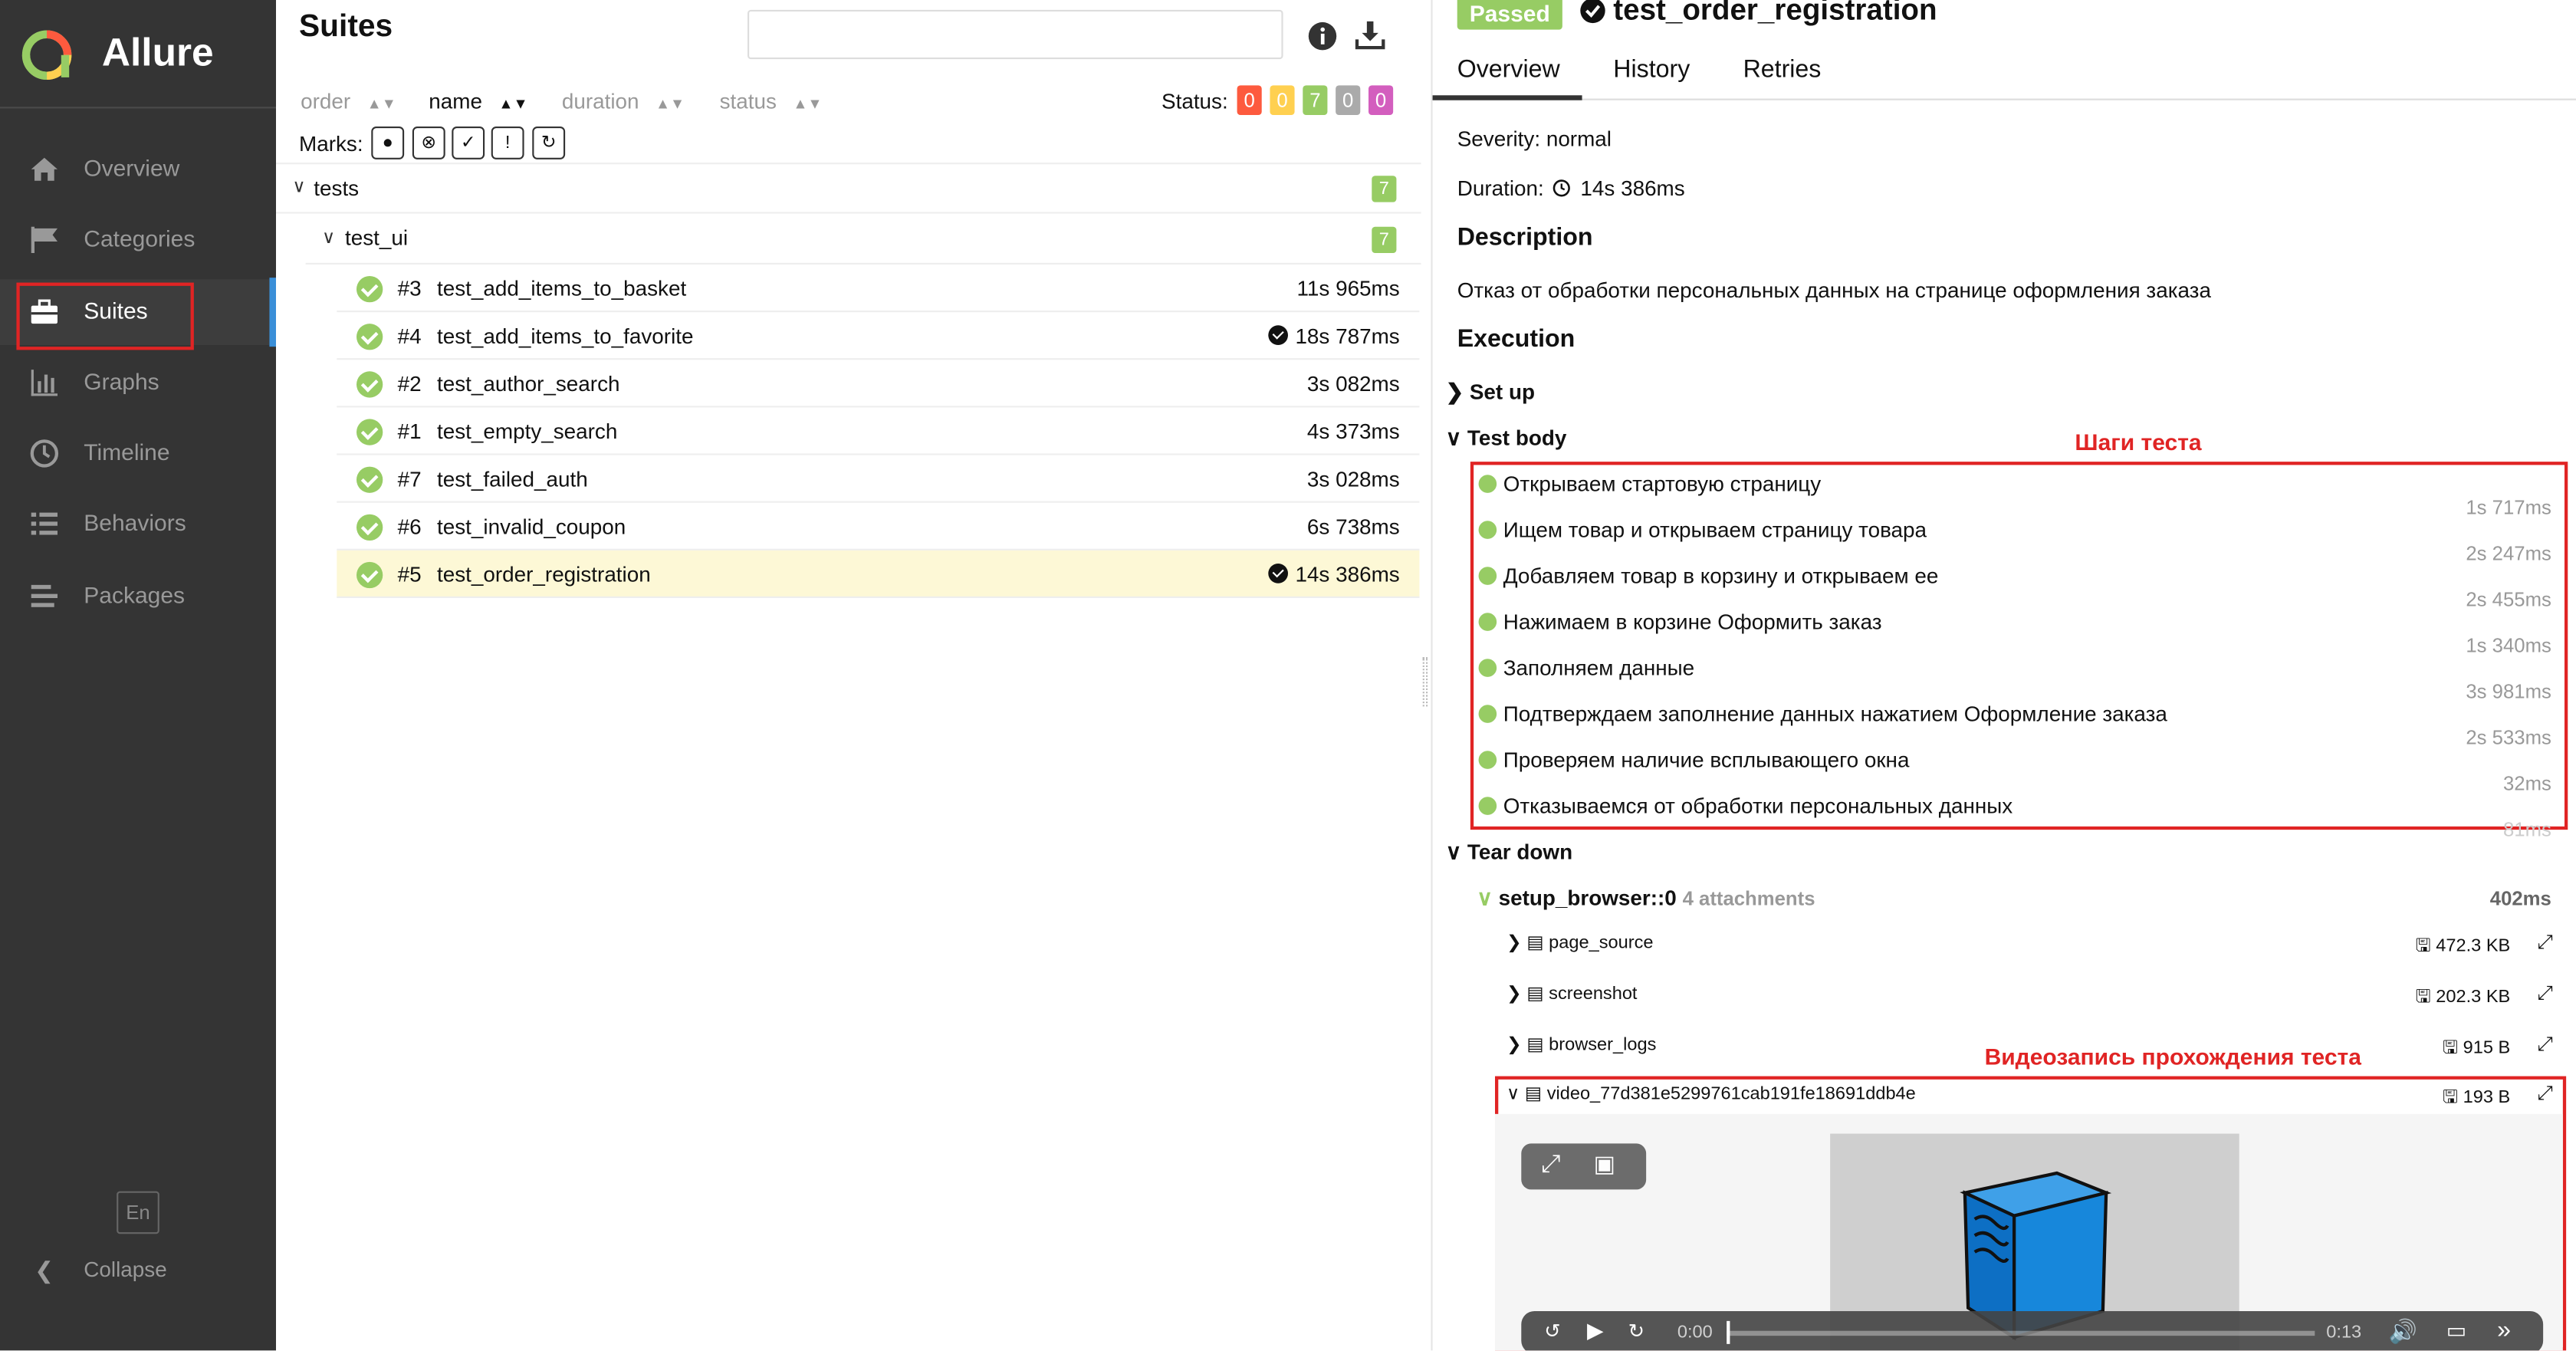 The height and width of the screenshot is (1351, 2576). I want to click on airplay-icon: ▭, so click(2456, 1331).